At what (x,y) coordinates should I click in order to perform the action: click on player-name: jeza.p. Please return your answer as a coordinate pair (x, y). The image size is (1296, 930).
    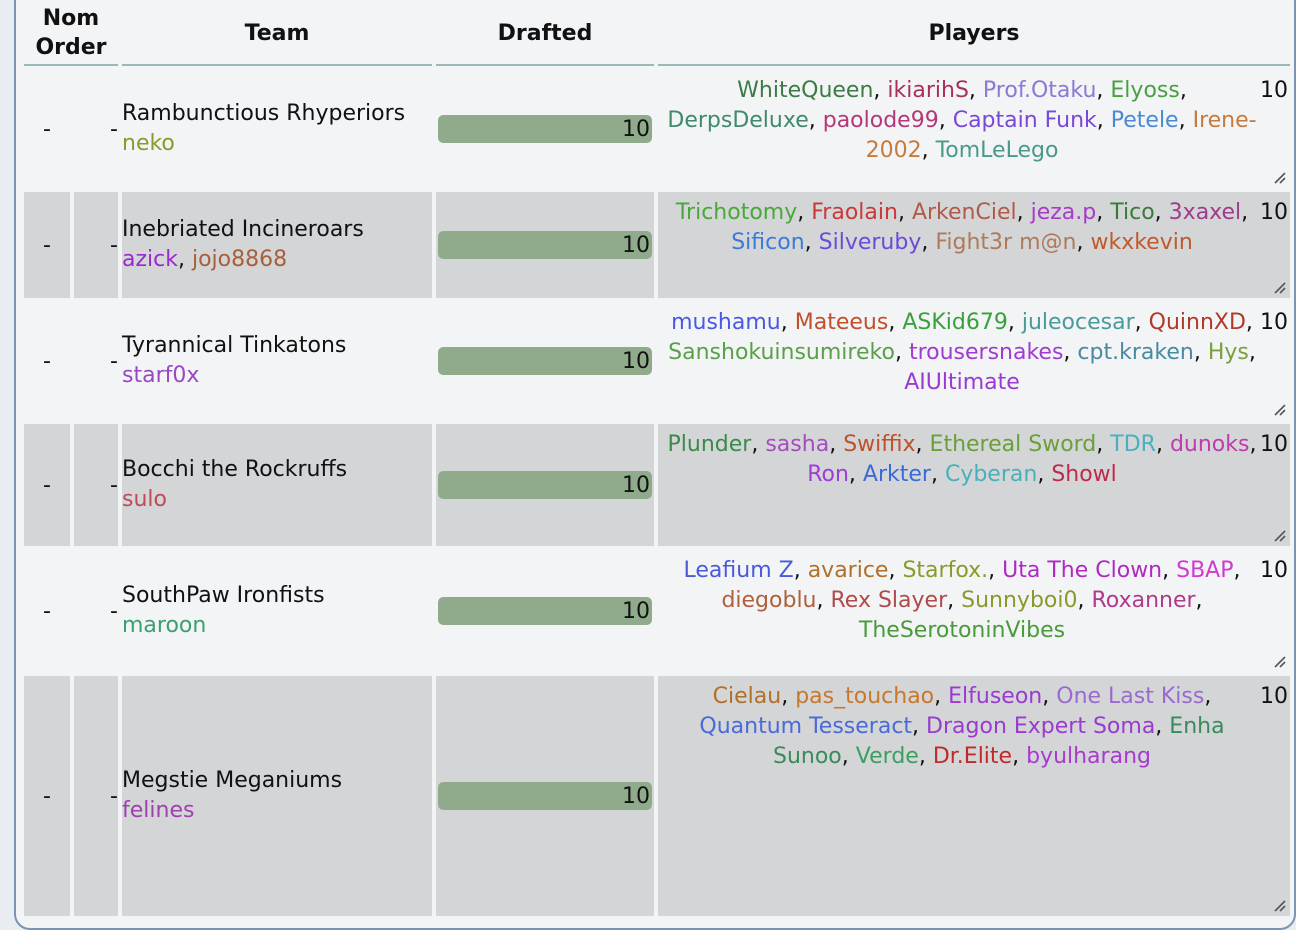
    Looking at the image, I should click on (1064, 212).